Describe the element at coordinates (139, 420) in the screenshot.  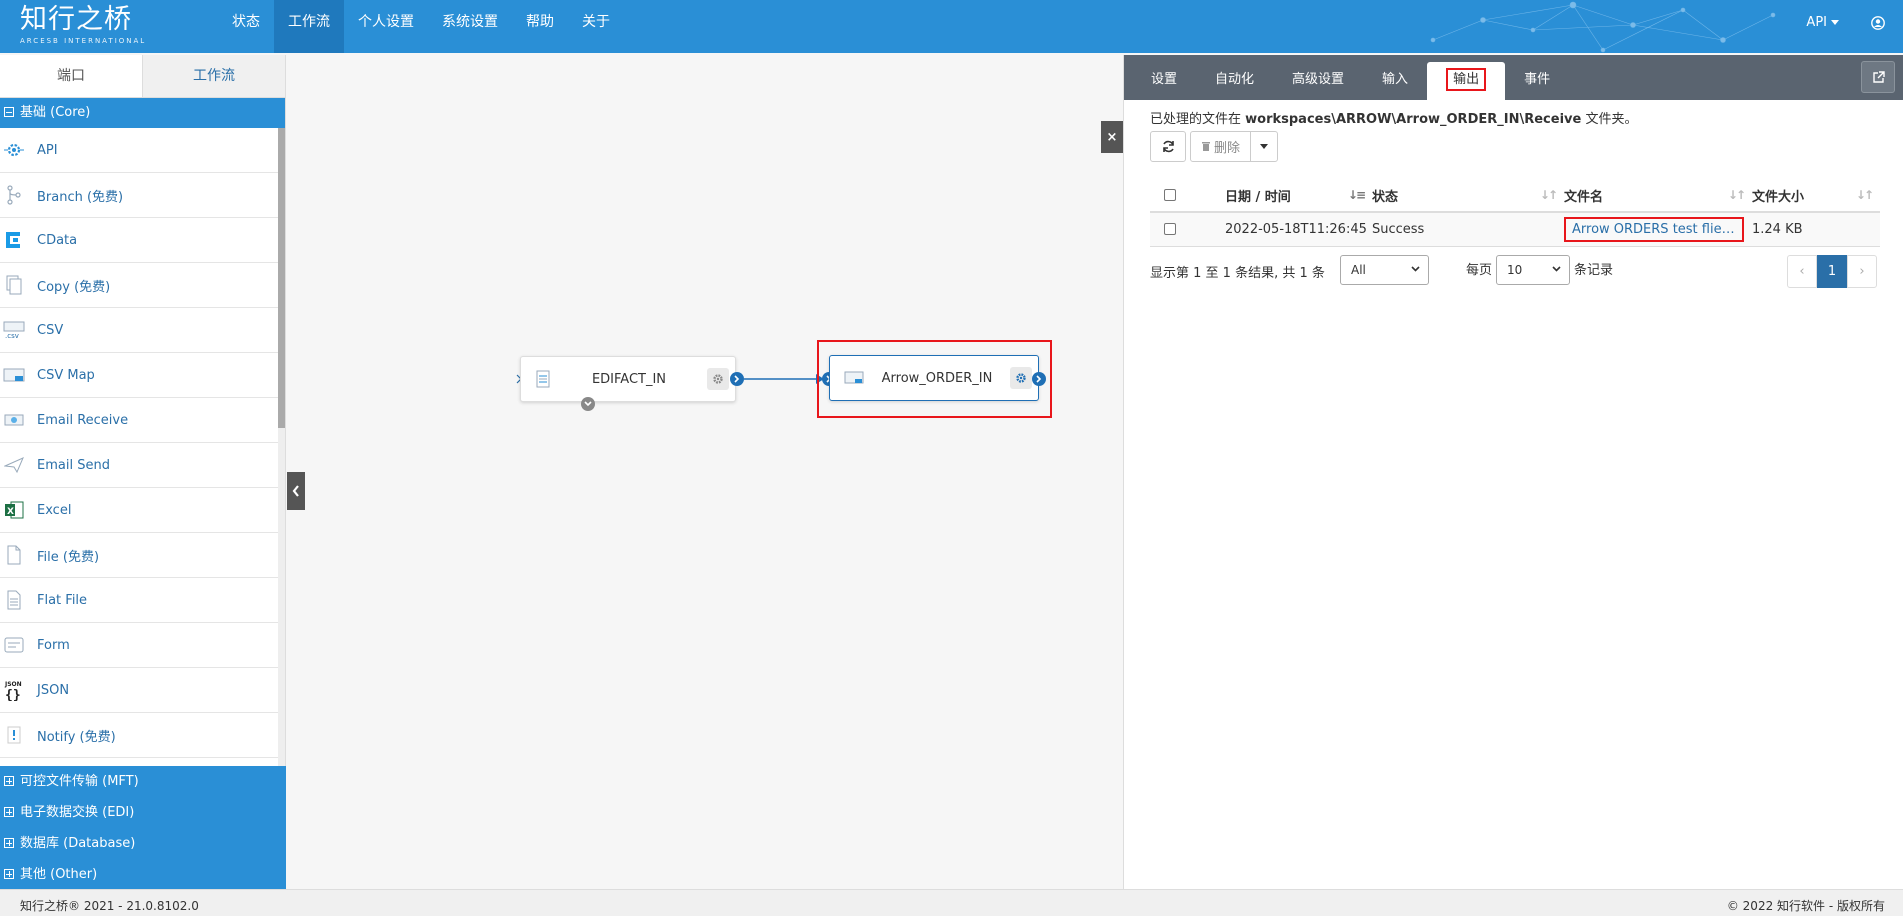
I see `connector-email-receive: Email Receive` at that location.